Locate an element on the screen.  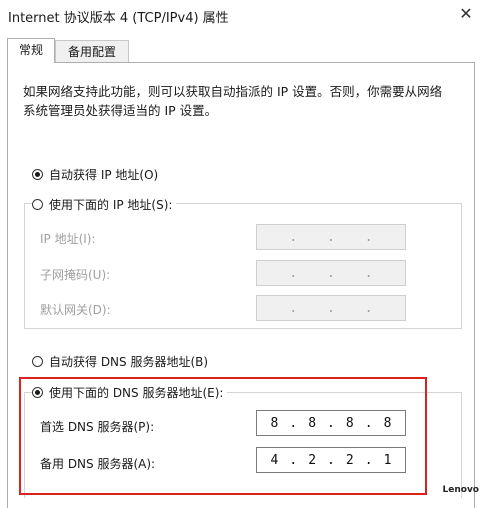
tab-general: 常规 is located at coordinates (31, 50).